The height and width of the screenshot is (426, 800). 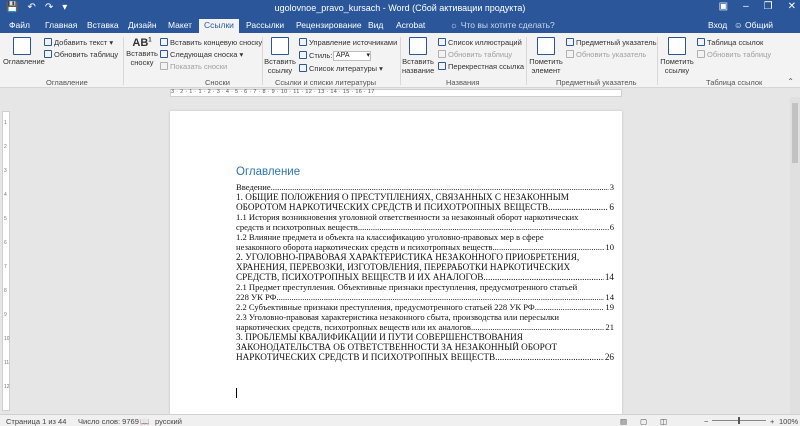 I want to click on ribbon-display-icon: ▣, so click(x=723, y=6).